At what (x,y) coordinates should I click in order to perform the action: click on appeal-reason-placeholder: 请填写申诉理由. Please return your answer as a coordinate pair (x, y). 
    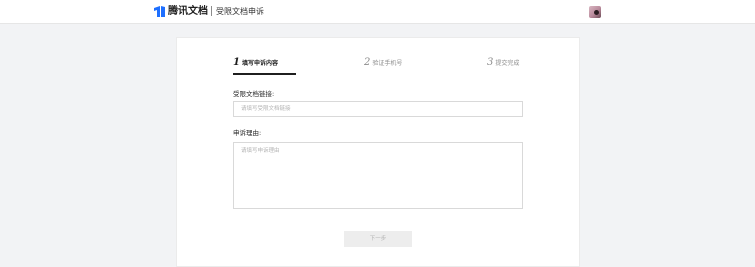
    Looking at the image, I should click on (260, 151).